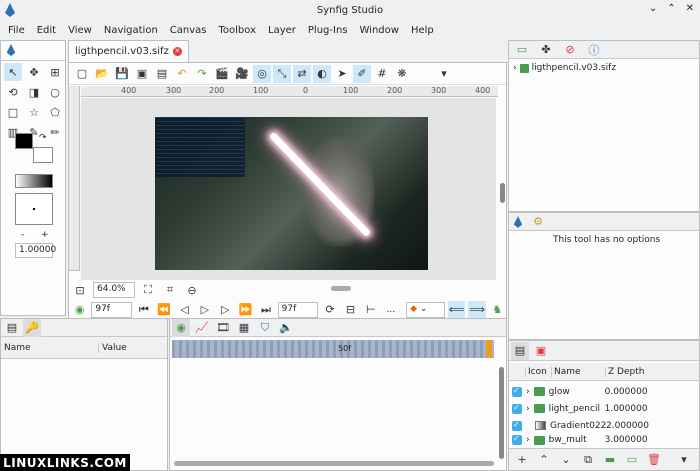 The image size is (700, 471). What do you see at coordinates (12, 328) in the screenshot?
I see `params-tab-icon: ▤` at bounding box center [12, 328].